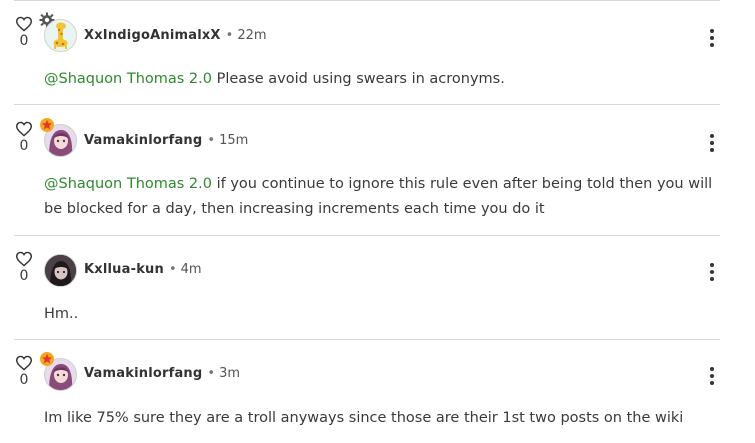  Describe the element at coordinates (152, 35) in the screenshot. I see `username-link: XxIndigoAnimalxX` at that location.